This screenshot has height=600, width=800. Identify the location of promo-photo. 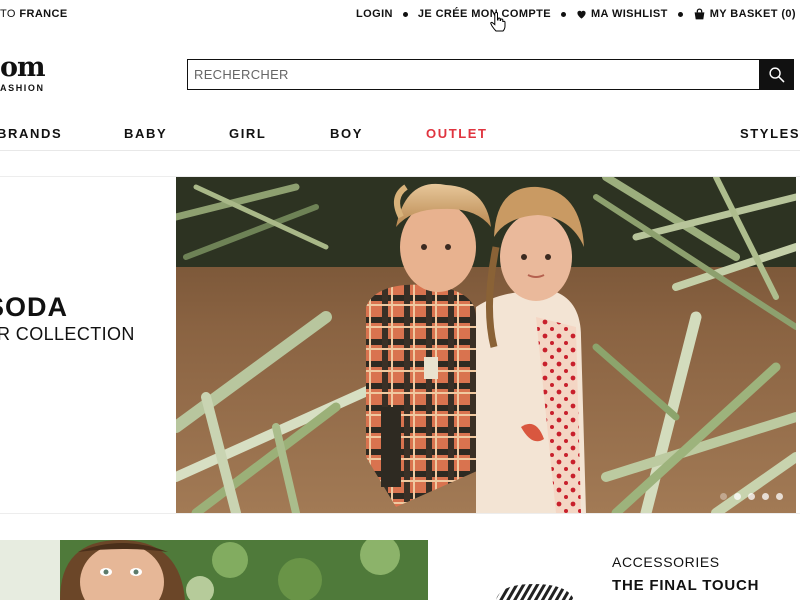
(214, 570).